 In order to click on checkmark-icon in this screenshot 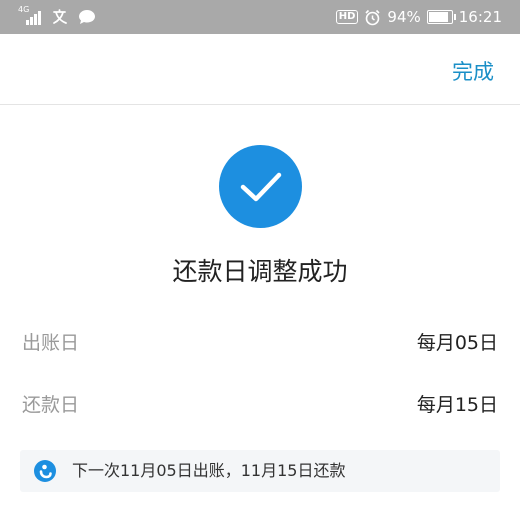, I will do `click(261, 187)`.